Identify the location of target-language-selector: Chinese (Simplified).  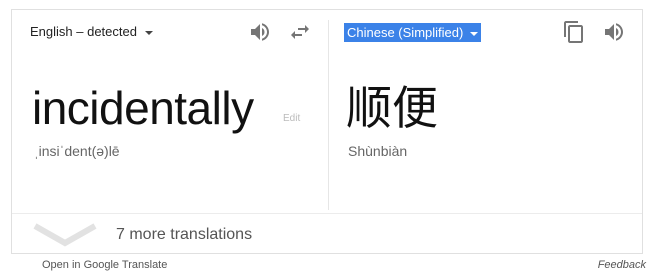
(413, 32).